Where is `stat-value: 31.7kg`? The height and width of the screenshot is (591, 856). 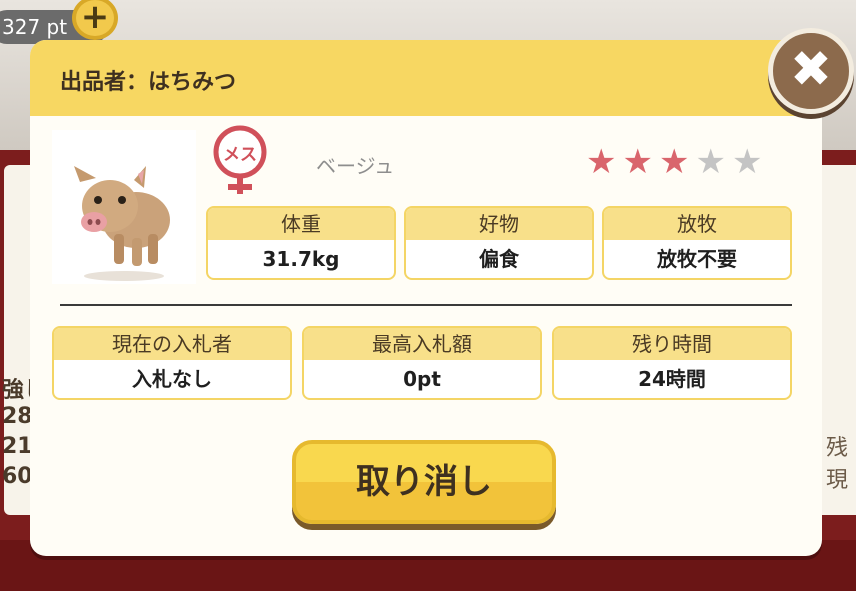
stat-value: 31.7kg is located at coordinates (301, 259).